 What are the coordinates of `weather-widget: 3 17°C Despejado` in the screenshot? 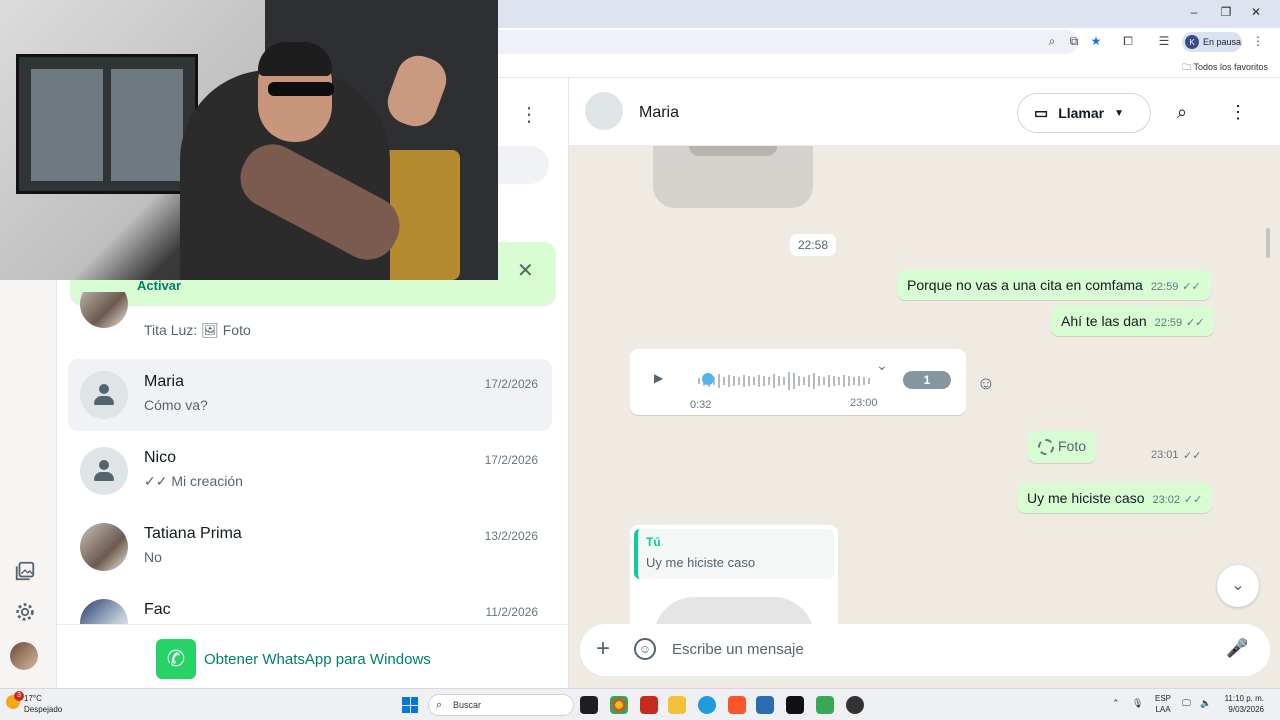 It's located at (33, 703).